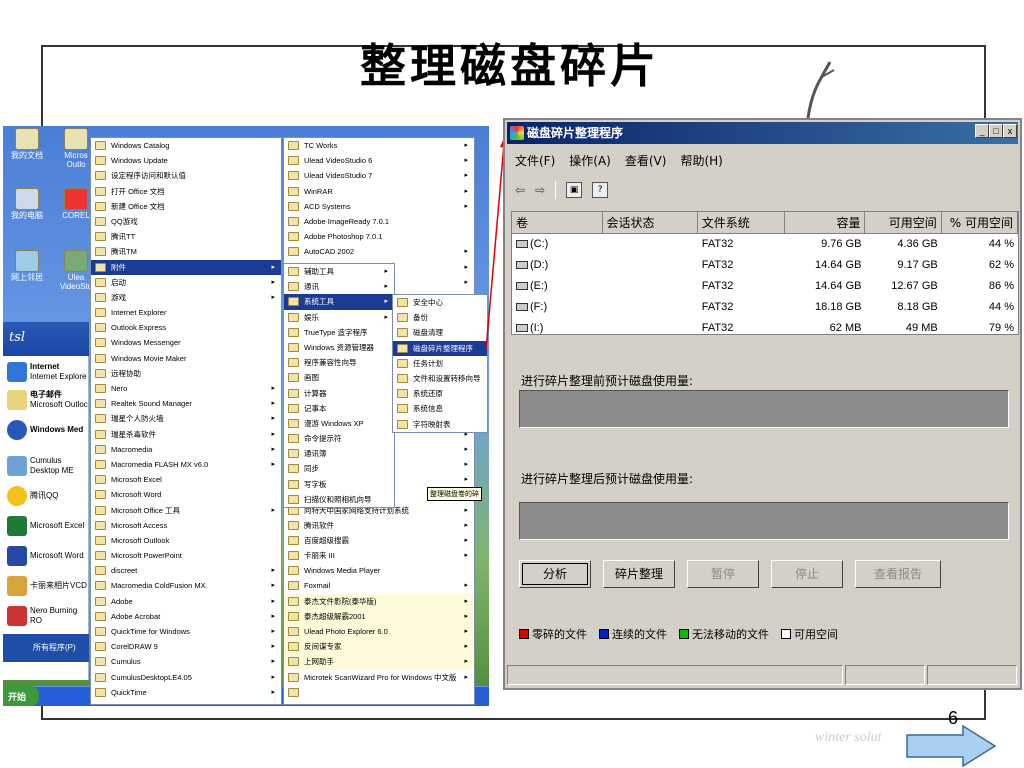 This screenshot has height=768, width=1024. I want to click on menu-item: 磁盘碎片整理程序, so click(440, 348).